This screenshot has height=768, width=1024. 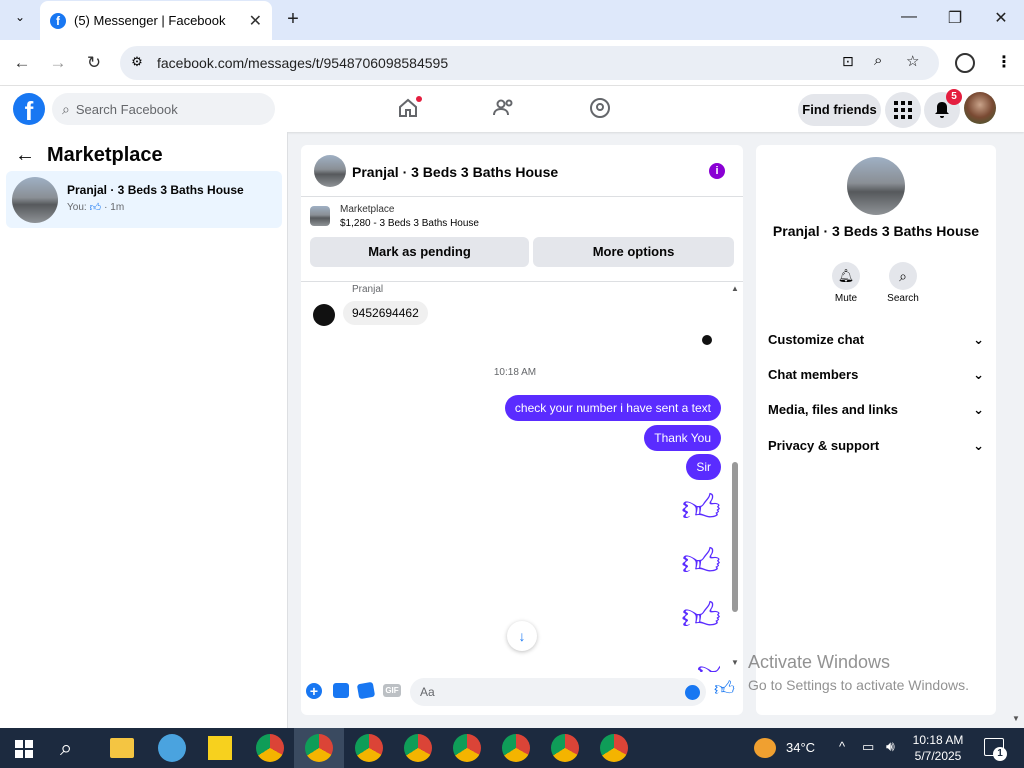 What do you see at coordinates (385, 313) in the screenshot?
I see `incoming-message: 9452694462` at bounding box center [385, 313].